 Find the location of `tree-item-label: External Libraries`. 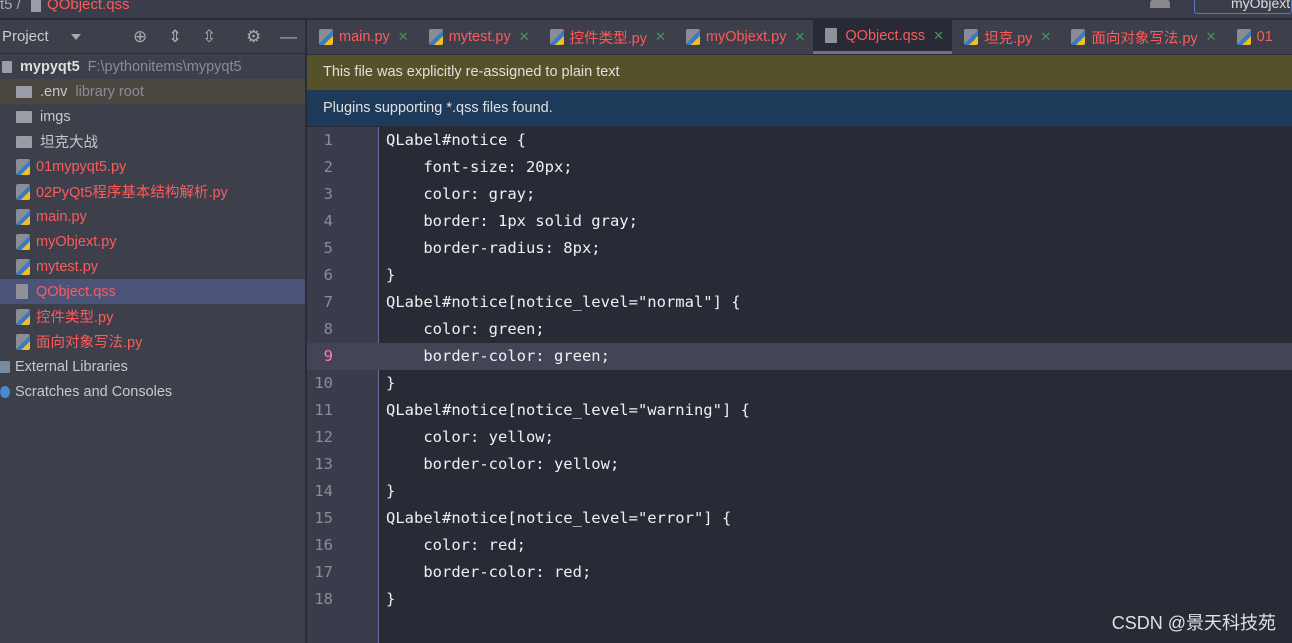

tree-item-label: External Libraries is located at coordinates (71, 366).